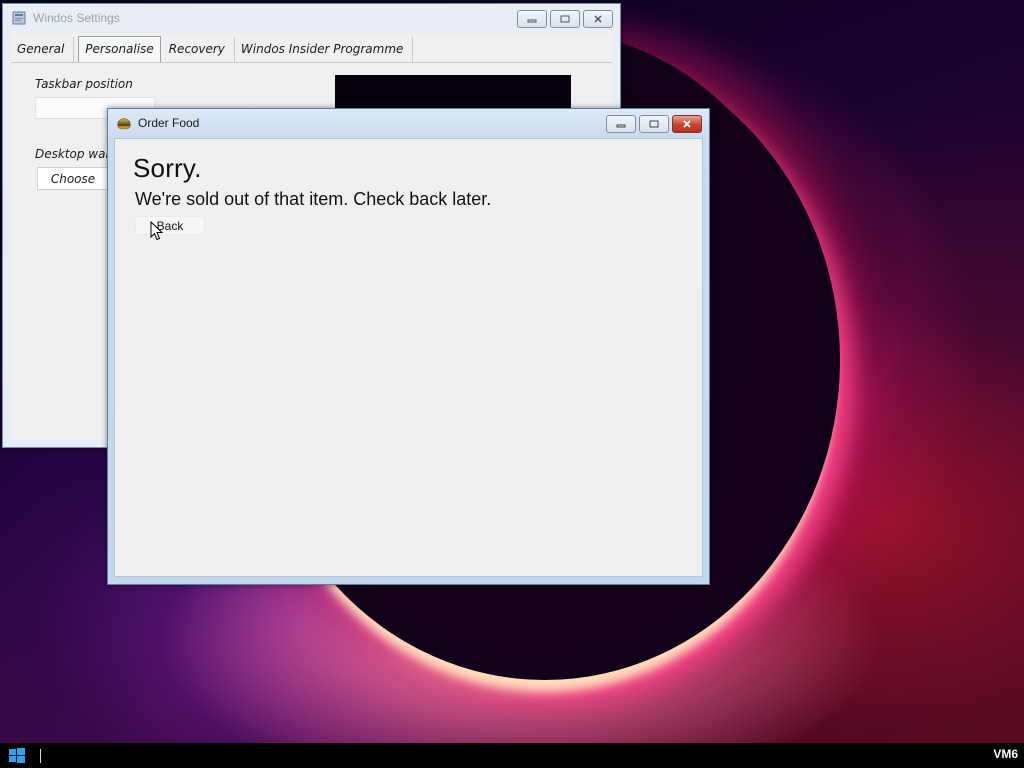 The width and height of the screenshot is (1024, 768). I want to click on burger-icon, so click(124, 123).